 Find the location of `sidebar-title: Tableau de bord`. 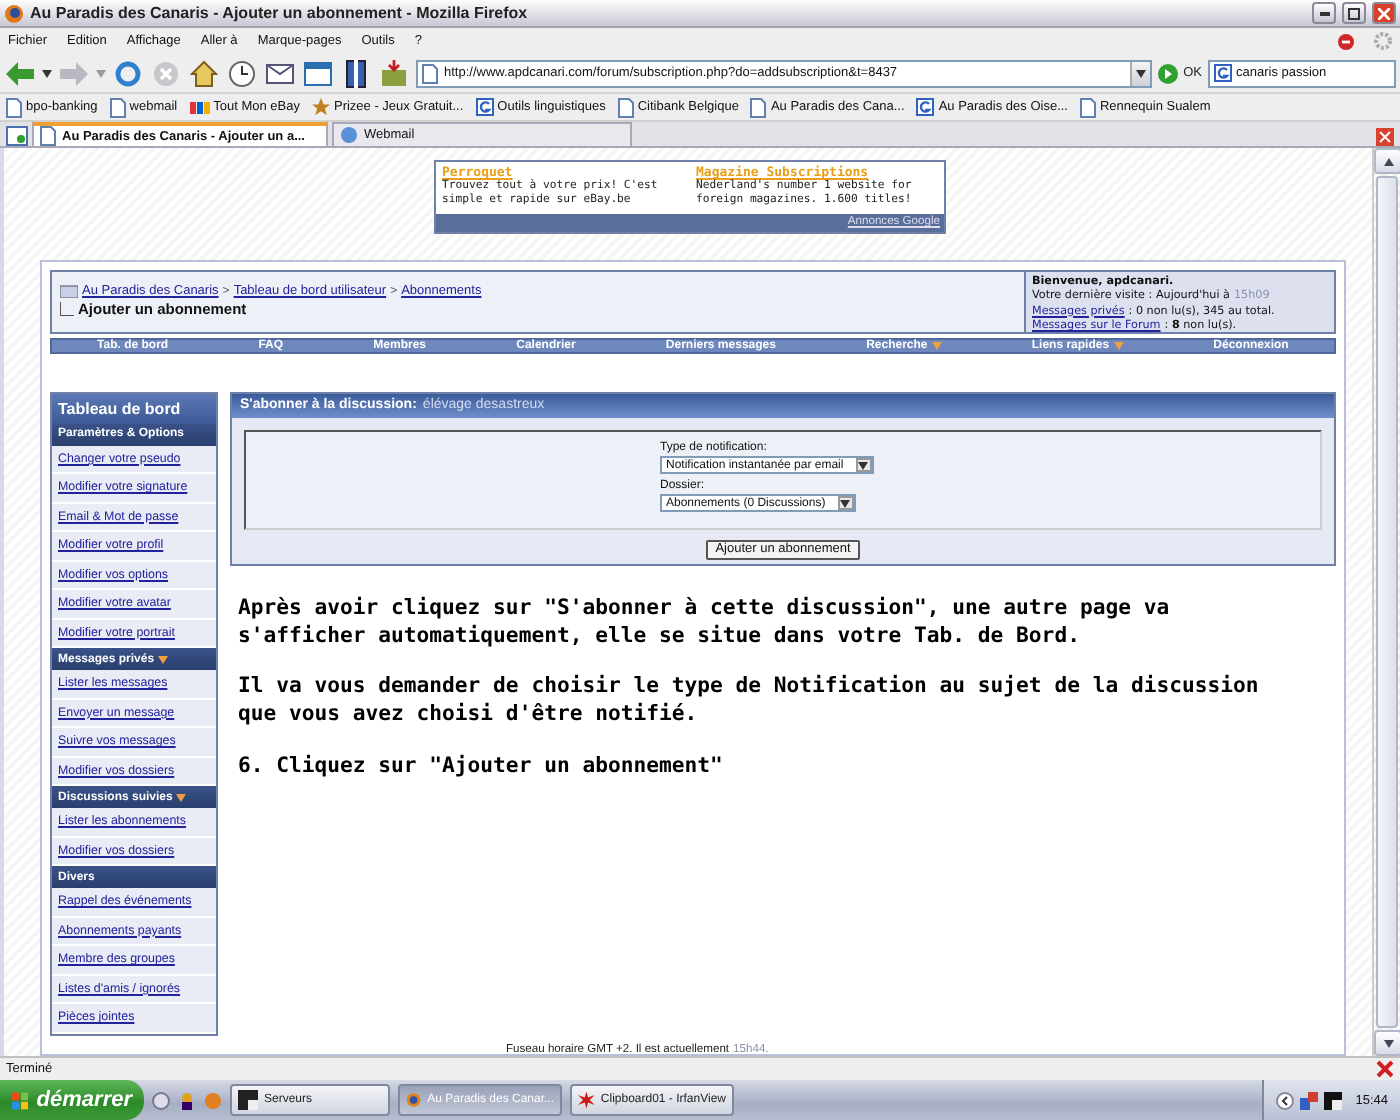

sidebar-title: Tableau de bord is located at coordinates (134, 408).